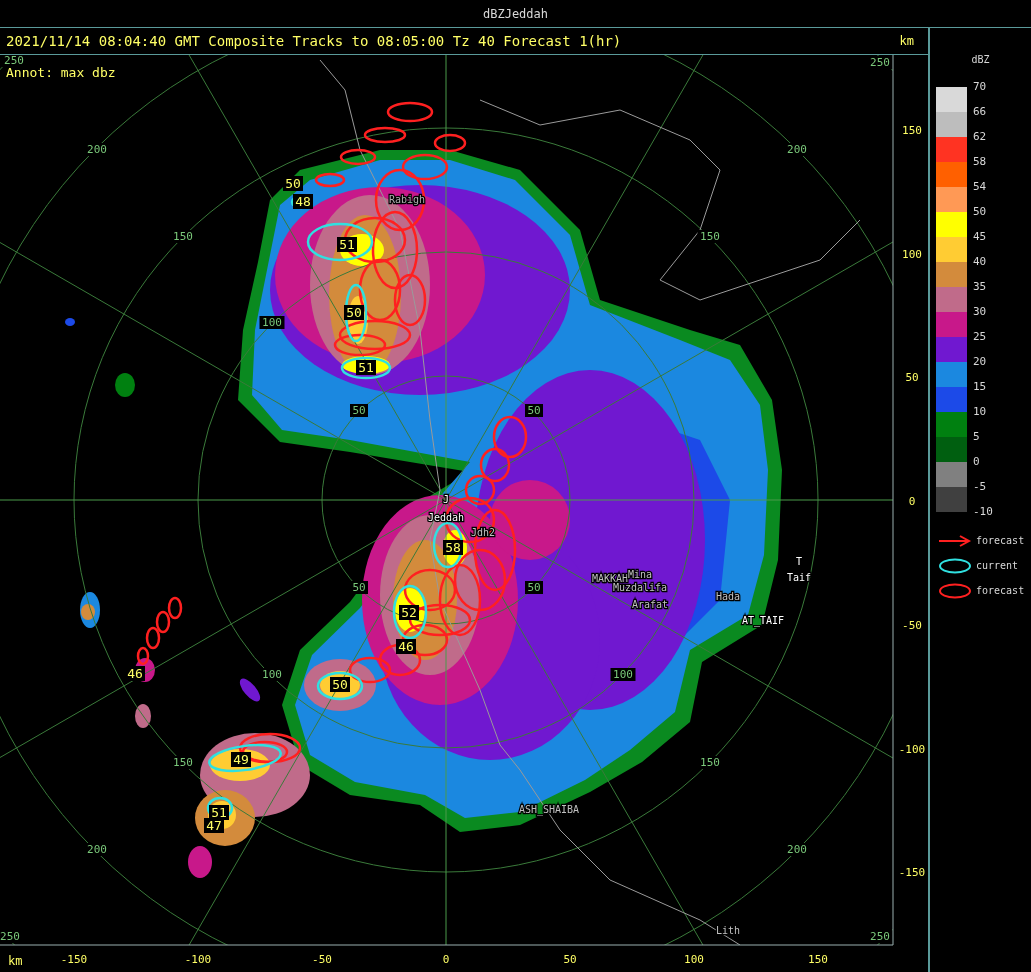  What do you see at coordinates (980, 60) in the screenshot?
I see `legend-title: dBZ` at bounding box center [980, 60].